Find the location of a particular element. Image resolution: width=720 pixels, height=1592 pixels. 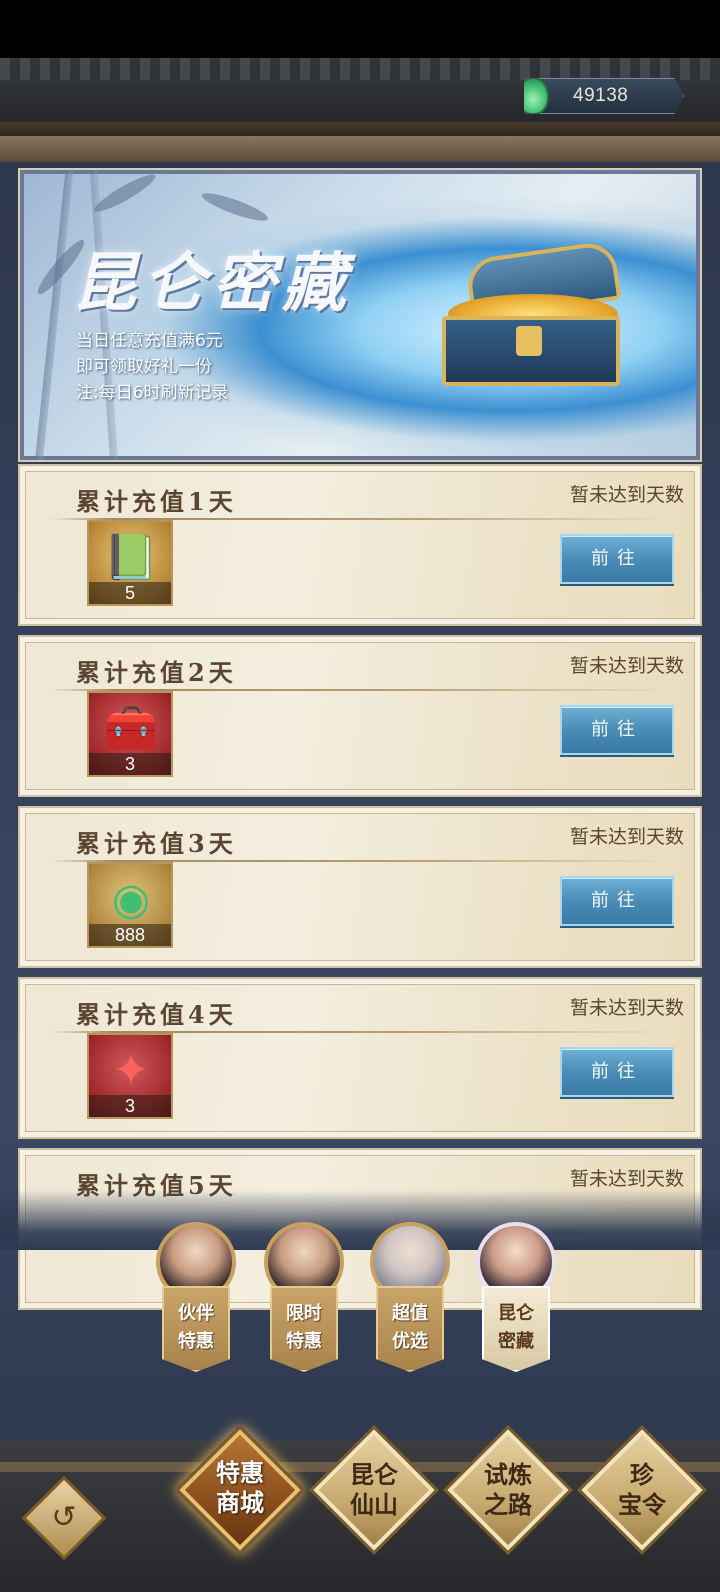

currency-display: 49138 is located at coordinates (604, 96).